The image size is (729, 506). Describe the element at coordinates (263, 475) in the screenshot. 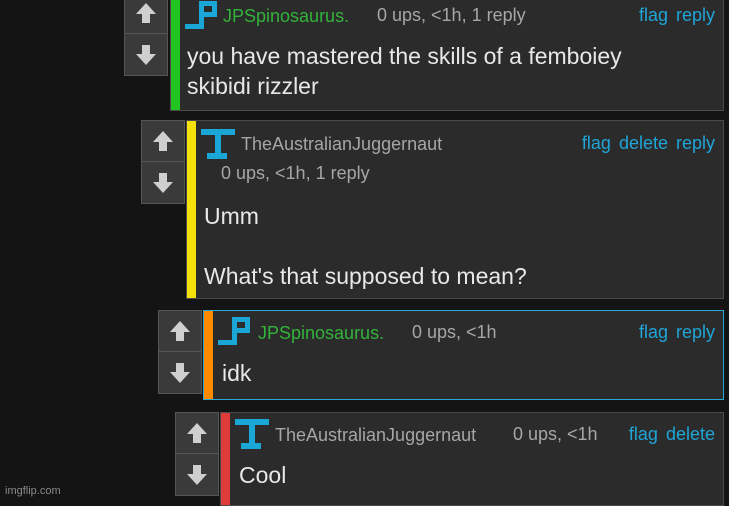

I see `comment-text: Cool` at that location.